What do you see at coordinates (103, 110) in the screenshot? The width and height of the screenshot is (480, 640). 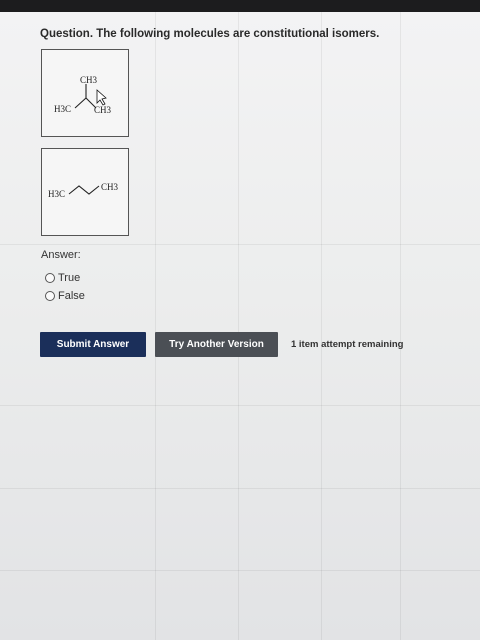 I see `molecule-1-right-label: CH3` at bounding box center [103, 110].